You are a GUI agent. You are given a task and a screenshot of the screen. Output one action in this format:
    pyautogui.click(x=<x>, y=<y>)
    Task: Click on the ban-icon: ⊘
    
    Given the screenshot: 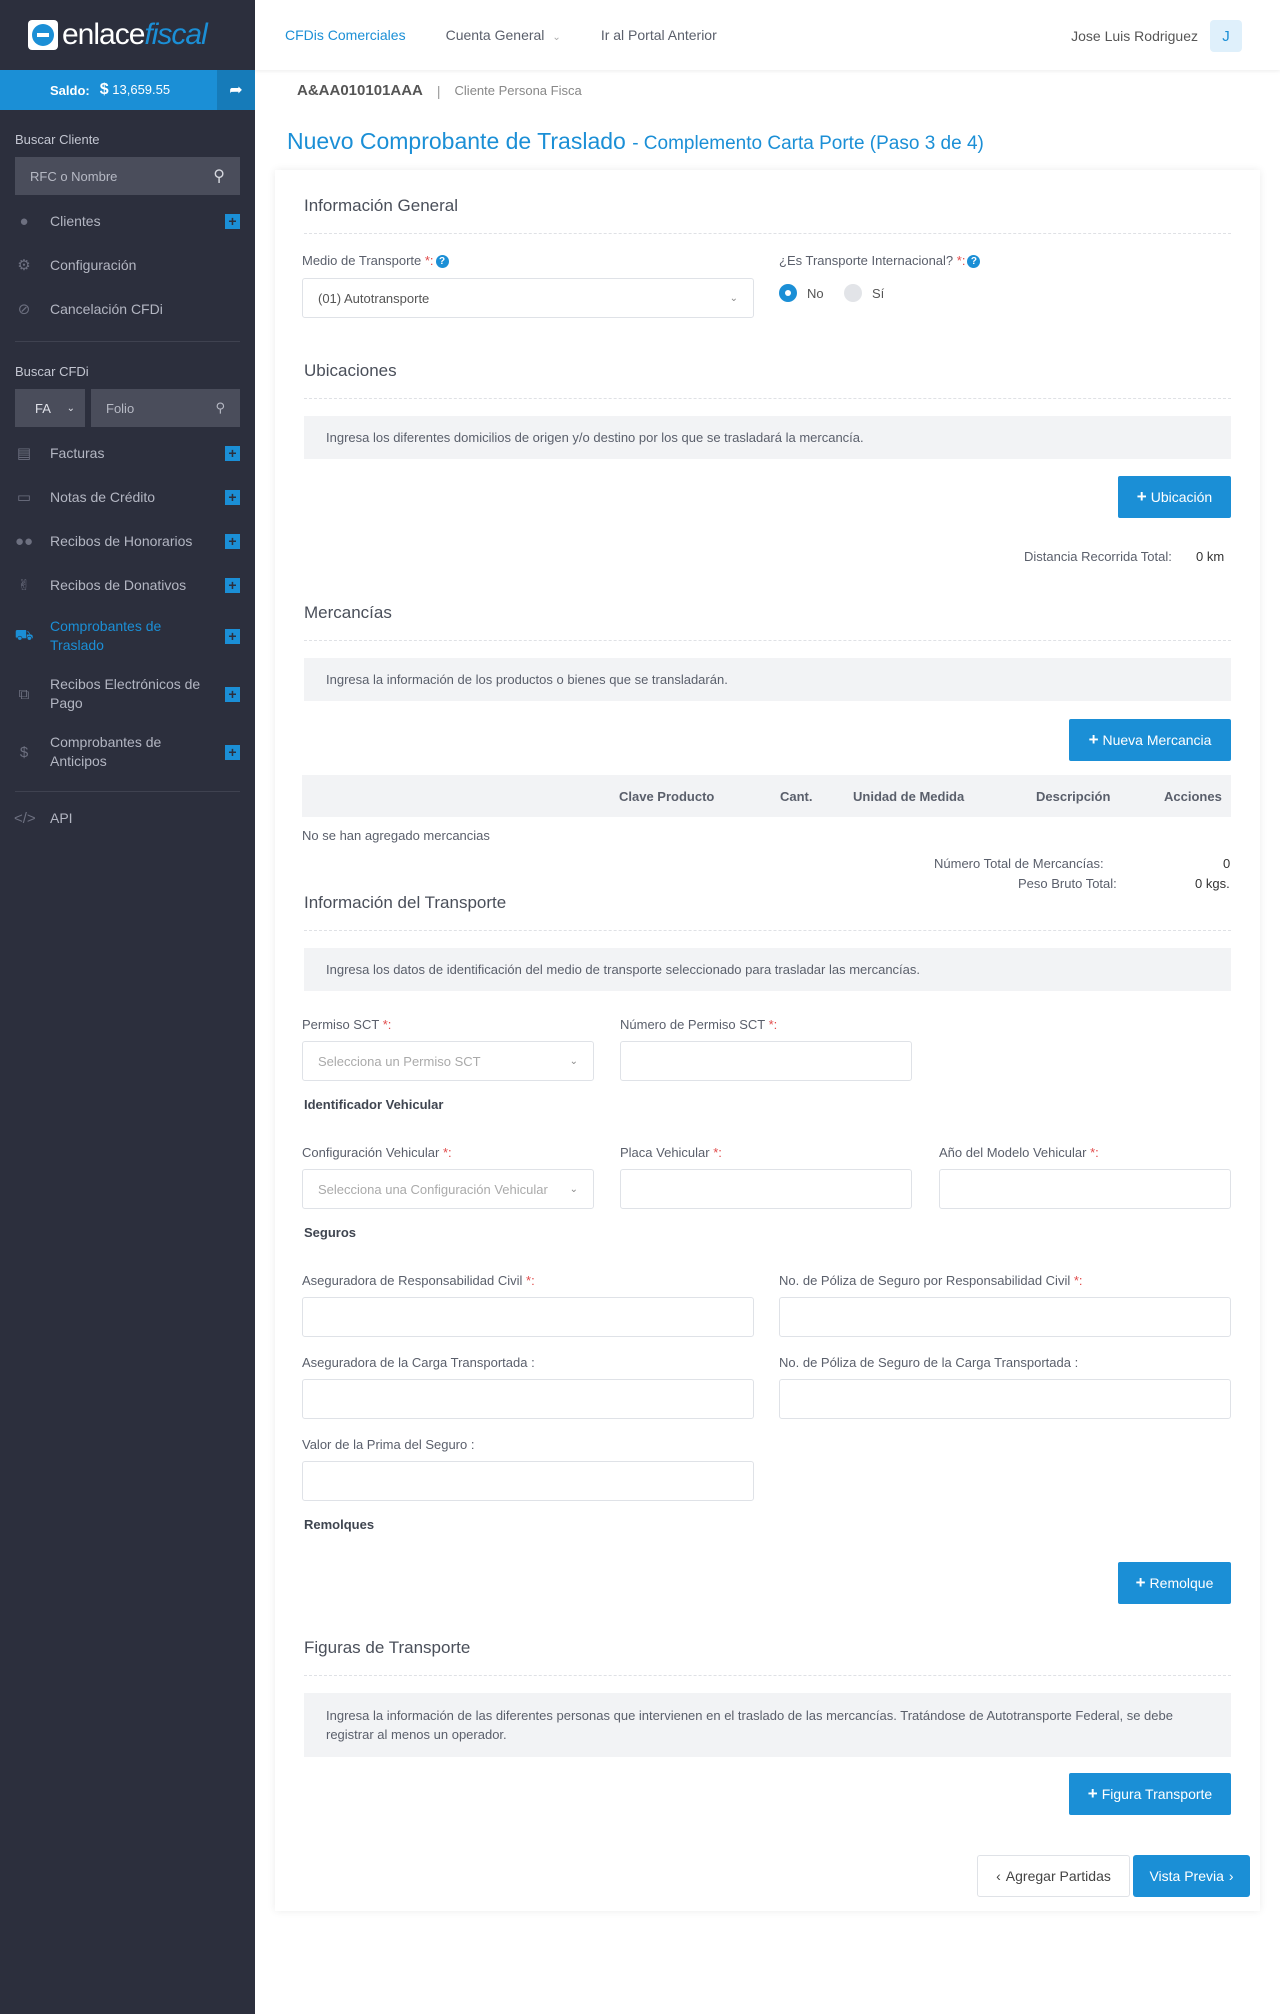 What is the action you would take?
    pyautogui.click(x=24, y=309)
    